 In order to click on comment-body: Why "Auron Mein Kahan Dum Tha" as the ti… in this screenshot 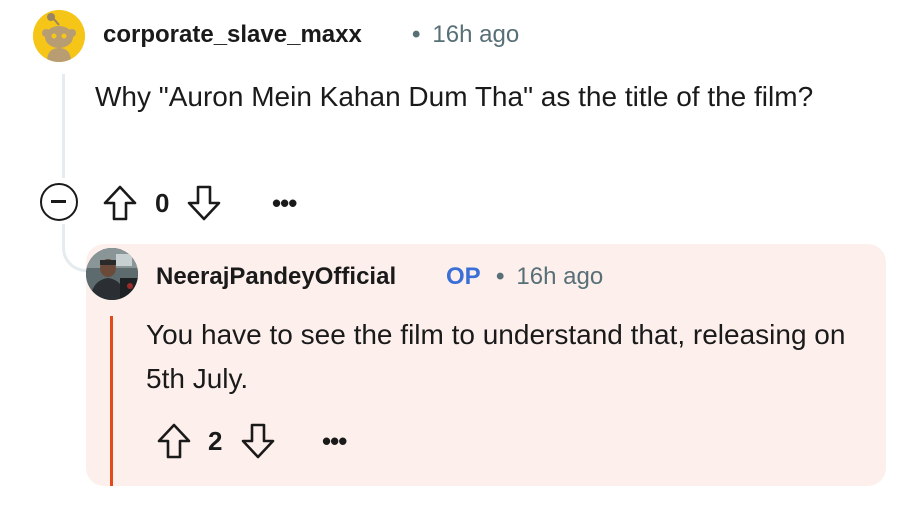, I will do `click(454, 96)`.